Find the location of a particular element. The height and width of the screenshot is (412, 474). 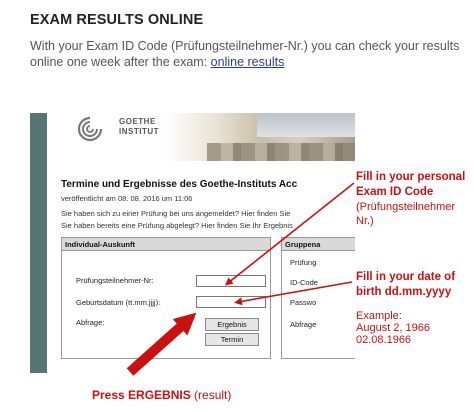

dob-example: Example: August 2, 1966 02.08.1966 is located at coordinates (414, 328).